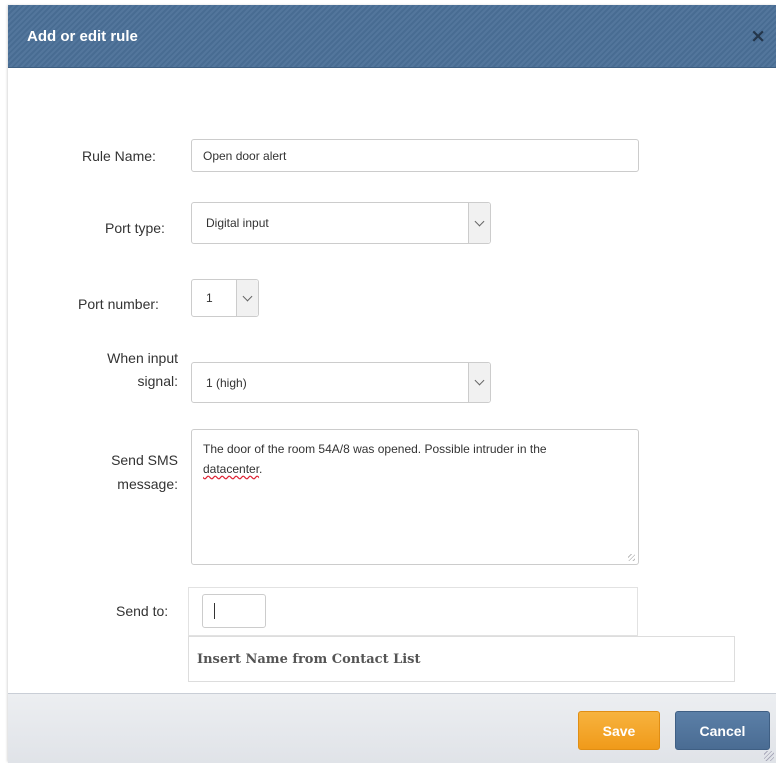 Image resolution: width=776 pixels, height=763 pixels. Describe the element at coordinates (619, 730) in the screenshot. I see `save-button: Save` at that location.